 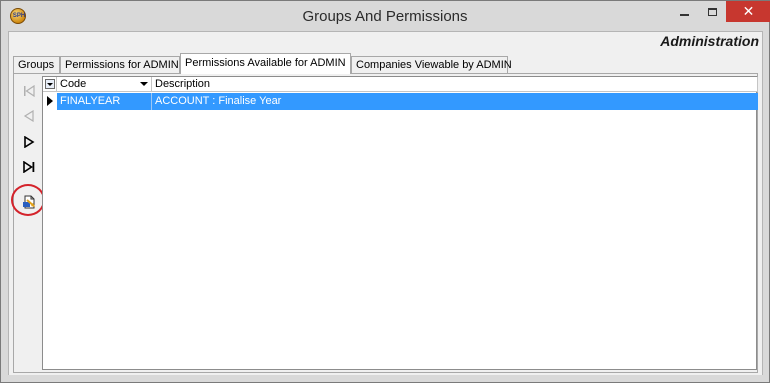 I want to click on window-title: Groups And Permissions, so click(x=385, y=16).